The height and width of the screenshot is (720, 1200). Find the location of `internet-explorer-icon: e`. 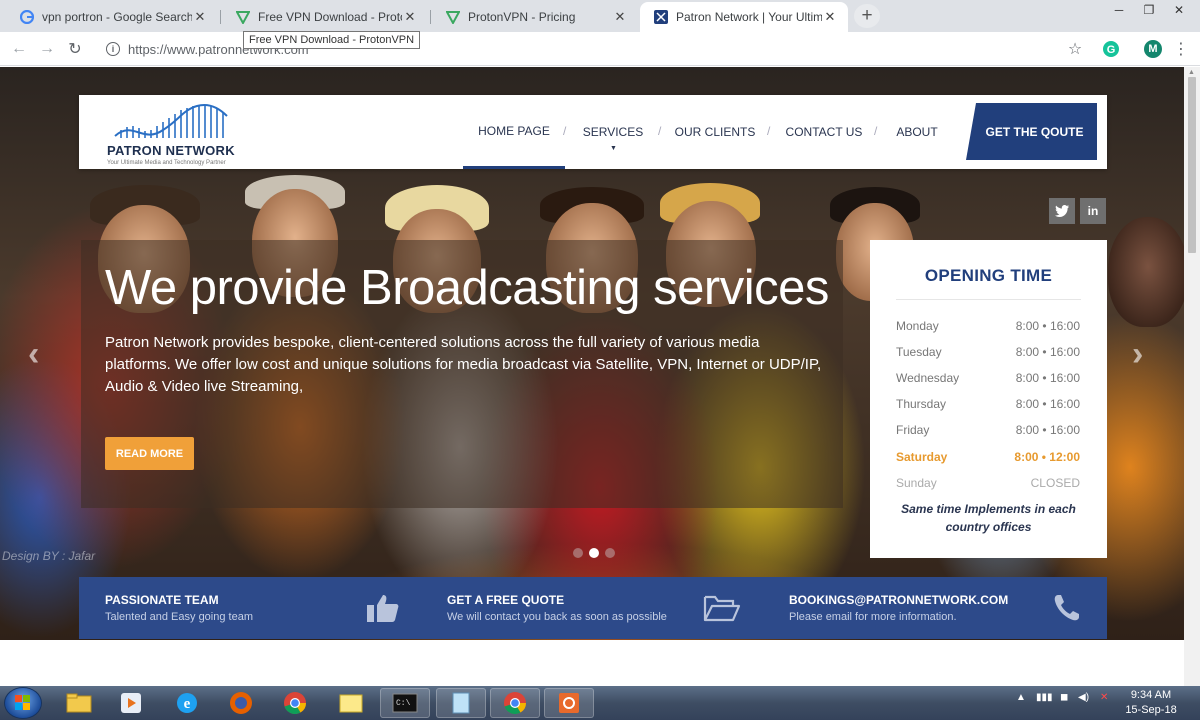

internet-explorer-icon: e is located at coordinates (187, 703).